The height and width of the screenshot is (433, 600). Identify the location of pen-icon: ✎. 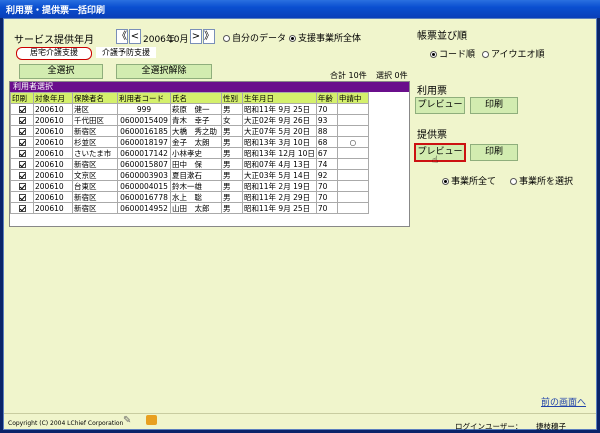
(127, 420).